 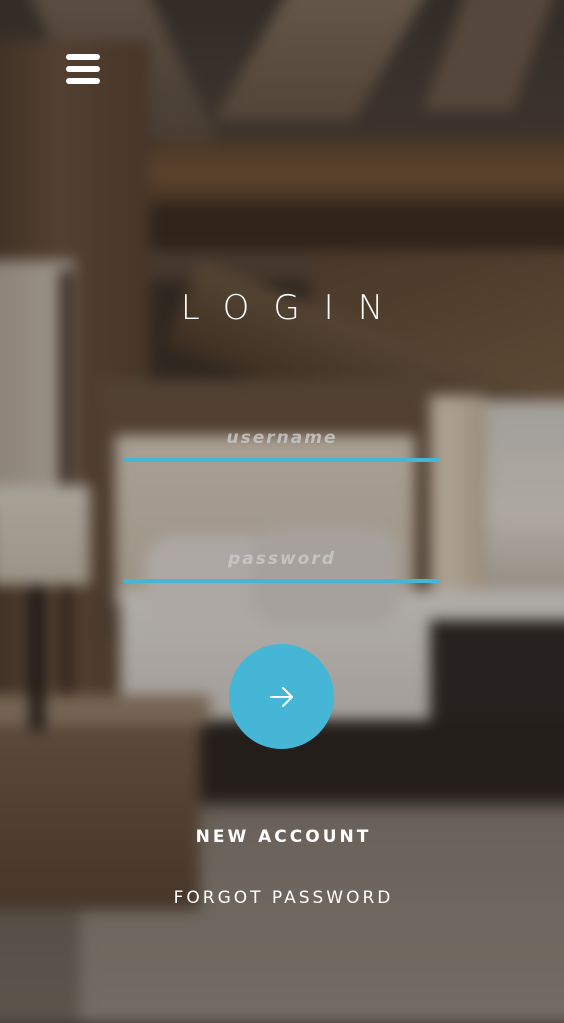 I want to click on arrow-right-icon, so click(x=281, y=696).